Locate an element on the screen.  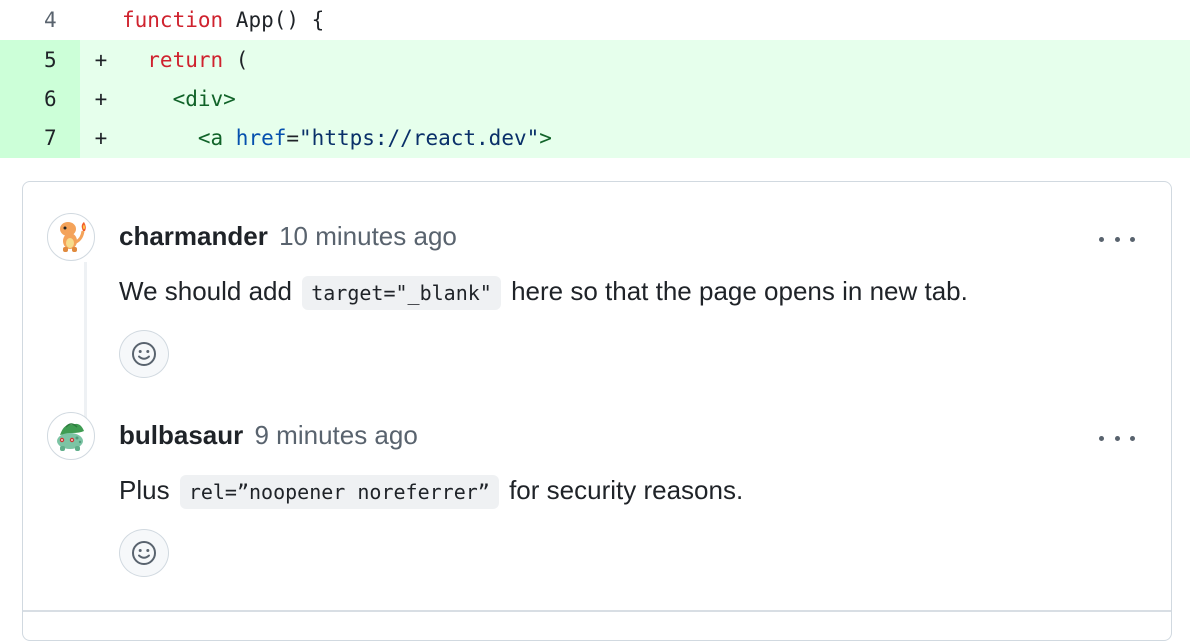
code-content: function App() { is located at coordinates (223, 20).